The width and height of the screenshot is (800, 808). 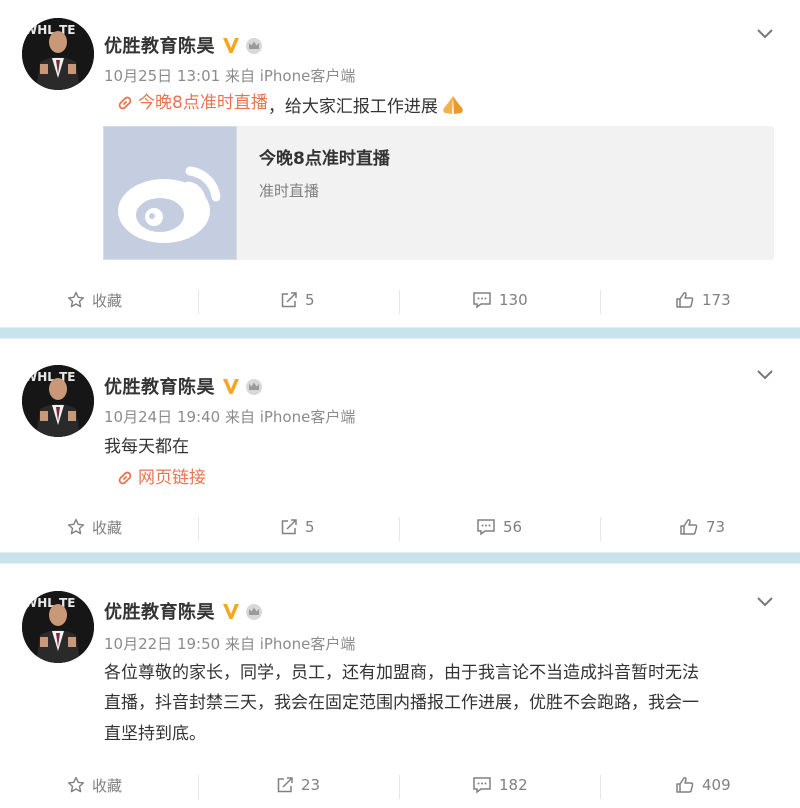 I want to click on web-link: 网页链接, so click(x=161, y=478).